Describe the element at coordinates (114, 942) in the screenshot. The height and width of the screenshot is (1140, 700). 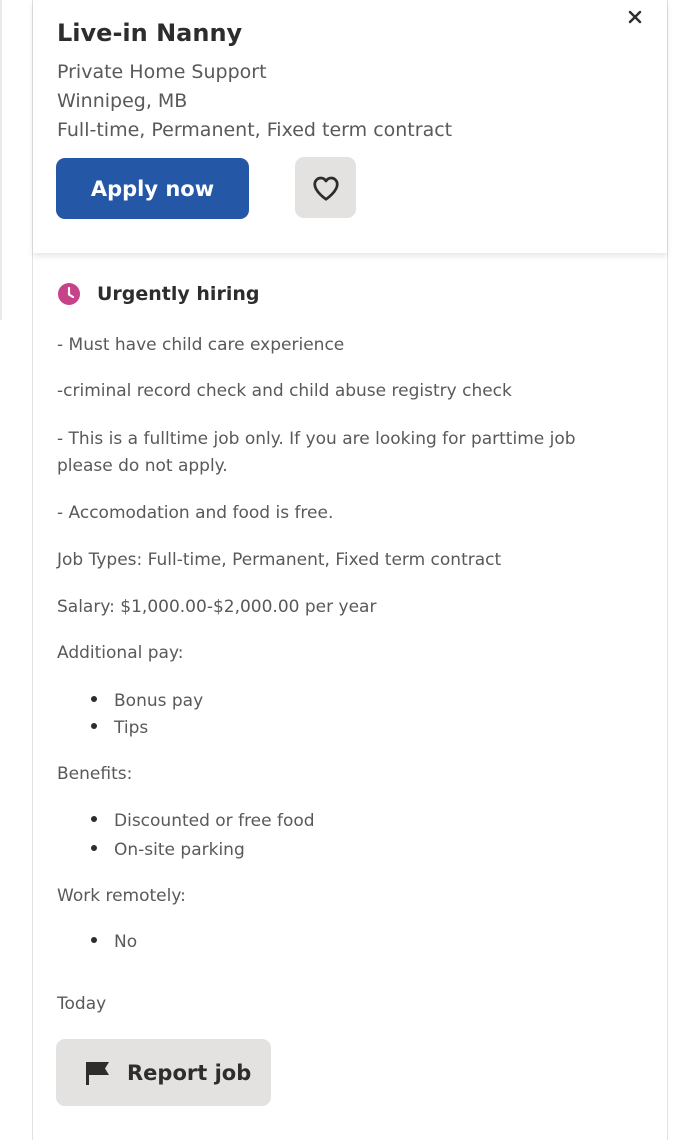
I see `list-item: No` at that location.